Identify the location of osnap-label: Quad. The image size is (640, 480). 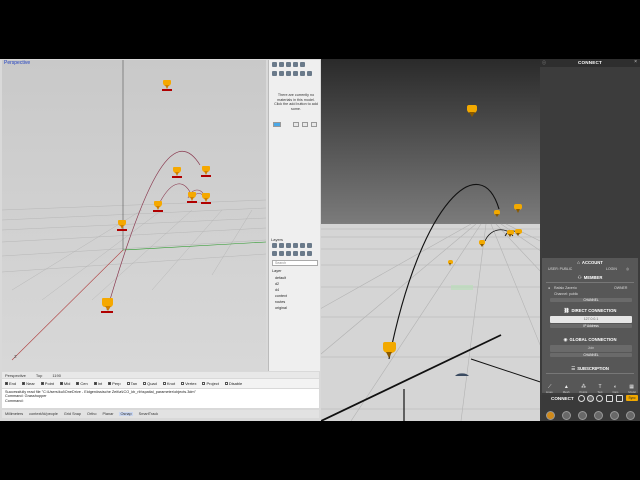
(152, 383).